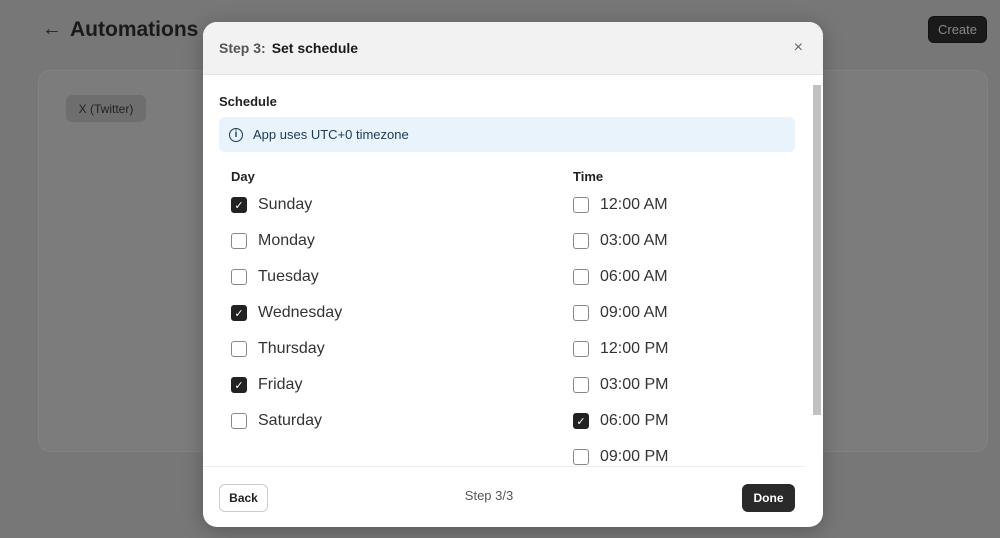 The height and width of the screenshot is (538, 1000). What do you see at coordinates (507, 134) in the screenshot?
I see `timezone-info: i App uses UTC+0 timezone` at bounding box center [507, 134].